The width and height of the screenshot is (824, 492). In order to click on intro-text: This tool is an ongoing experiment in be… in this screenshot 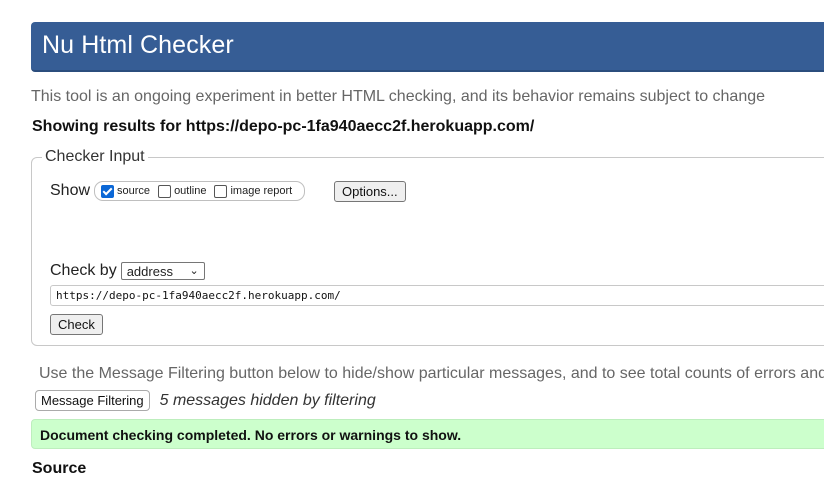, I will do `click(398, 96)`.